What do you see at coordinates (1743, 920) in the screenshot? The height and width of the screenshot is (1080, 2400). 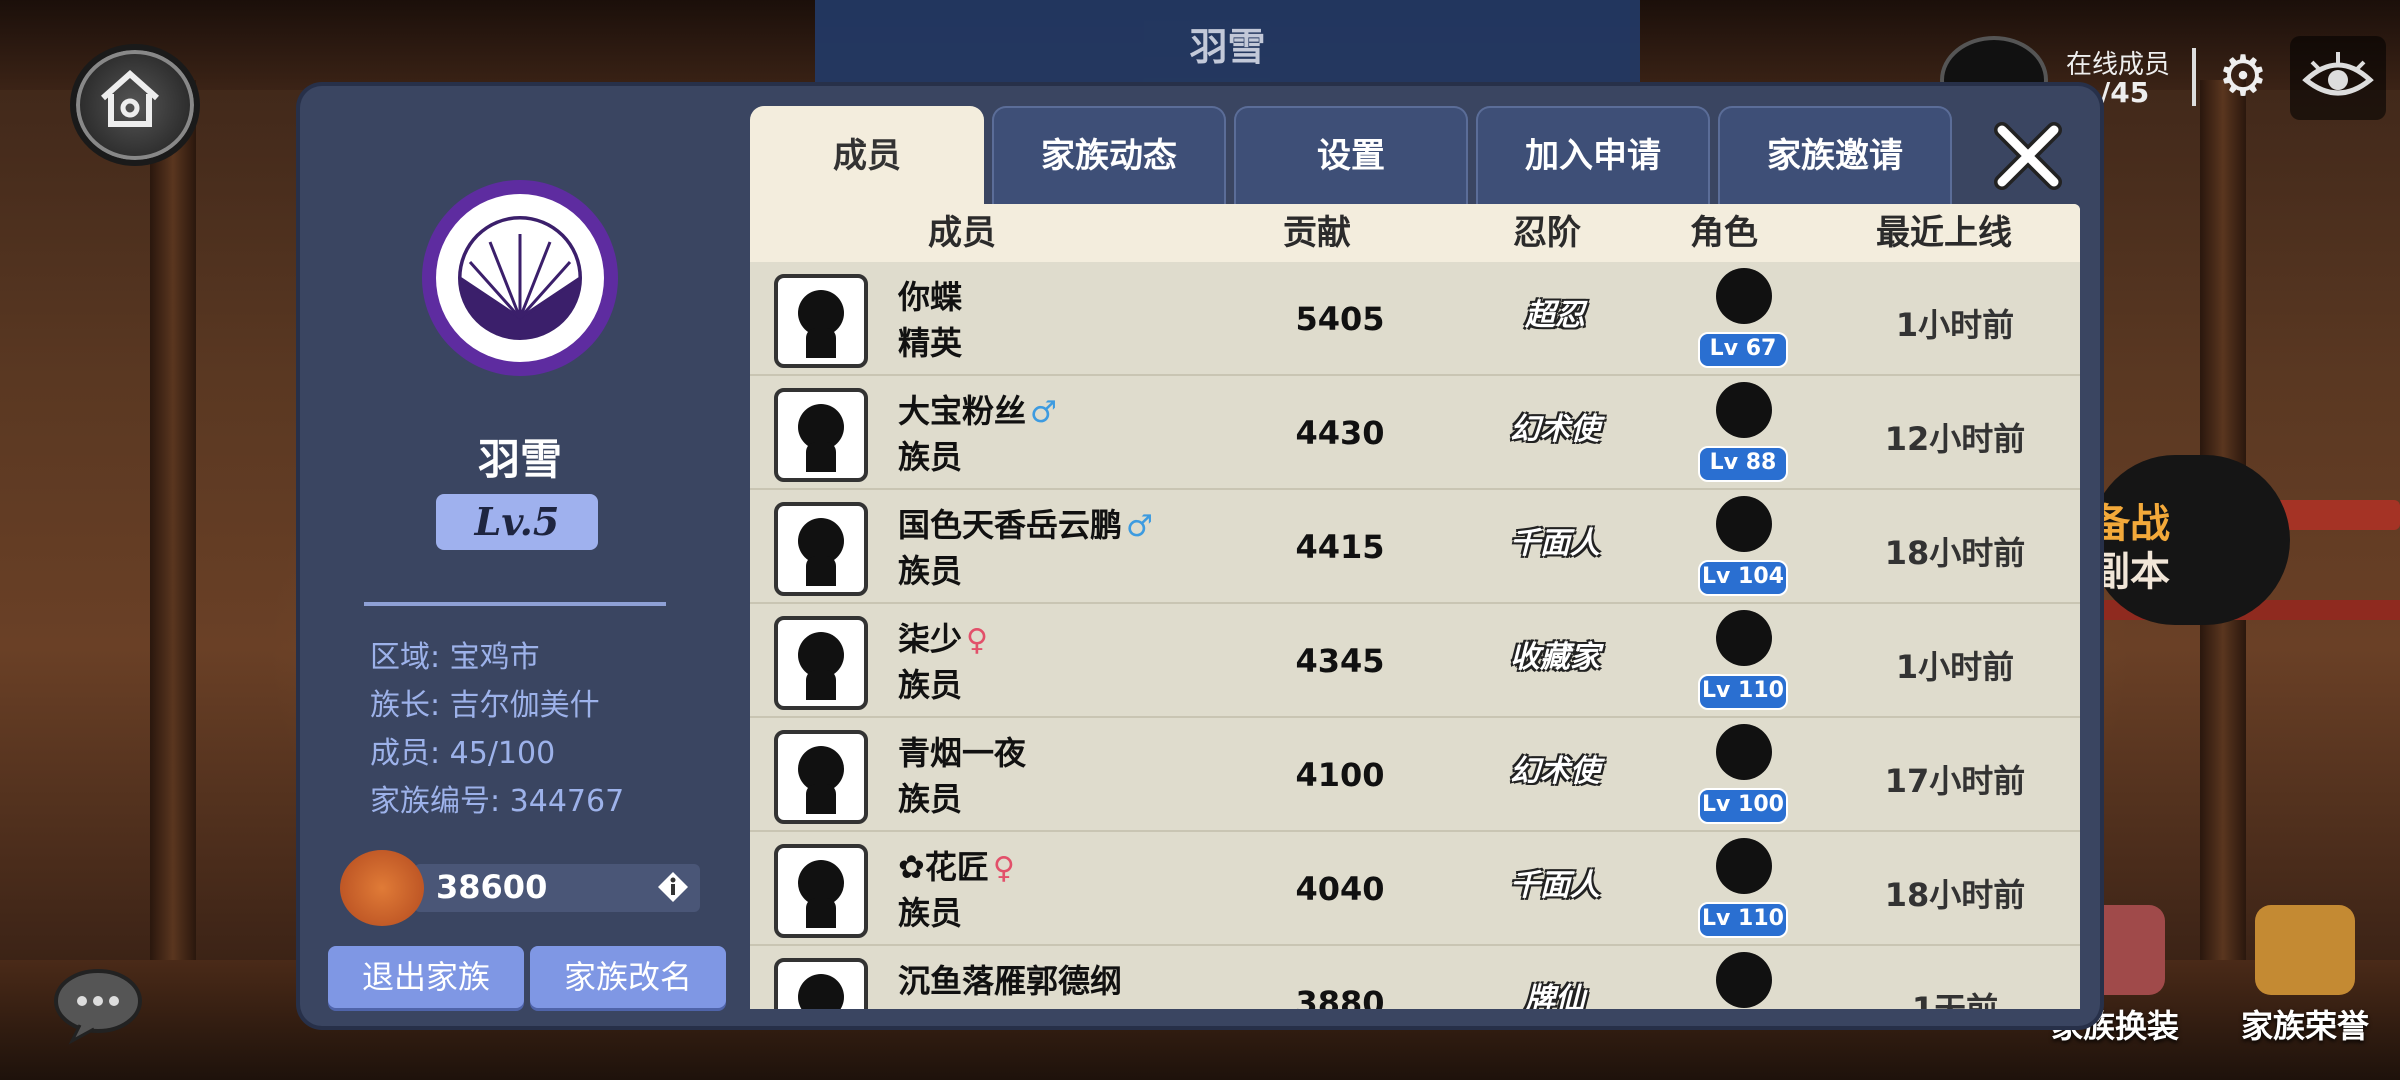 I see `character-level: Lv 110` at bounding box center [1743, 920].